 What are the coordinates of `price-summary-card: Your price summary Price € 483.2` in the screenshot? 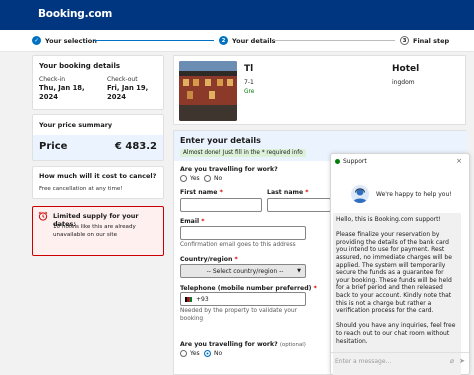 It's located at (98, 137).